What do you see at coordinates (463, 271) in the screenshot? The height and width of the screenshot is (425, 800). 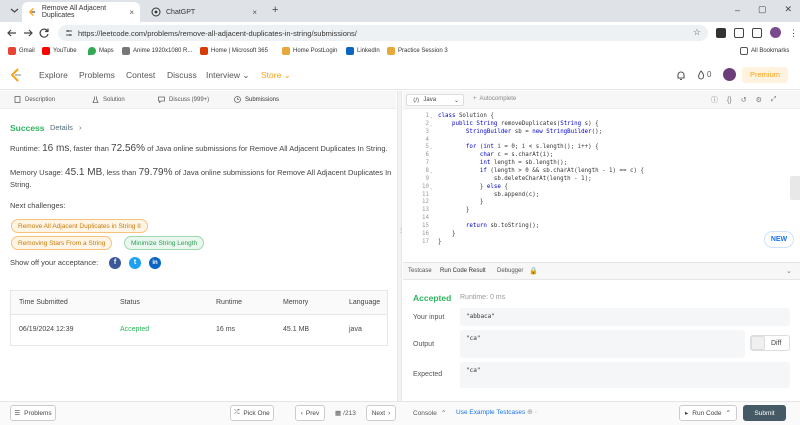 I see `tab-run-code-result: Run Code Result` at bounding box center [463, 271].